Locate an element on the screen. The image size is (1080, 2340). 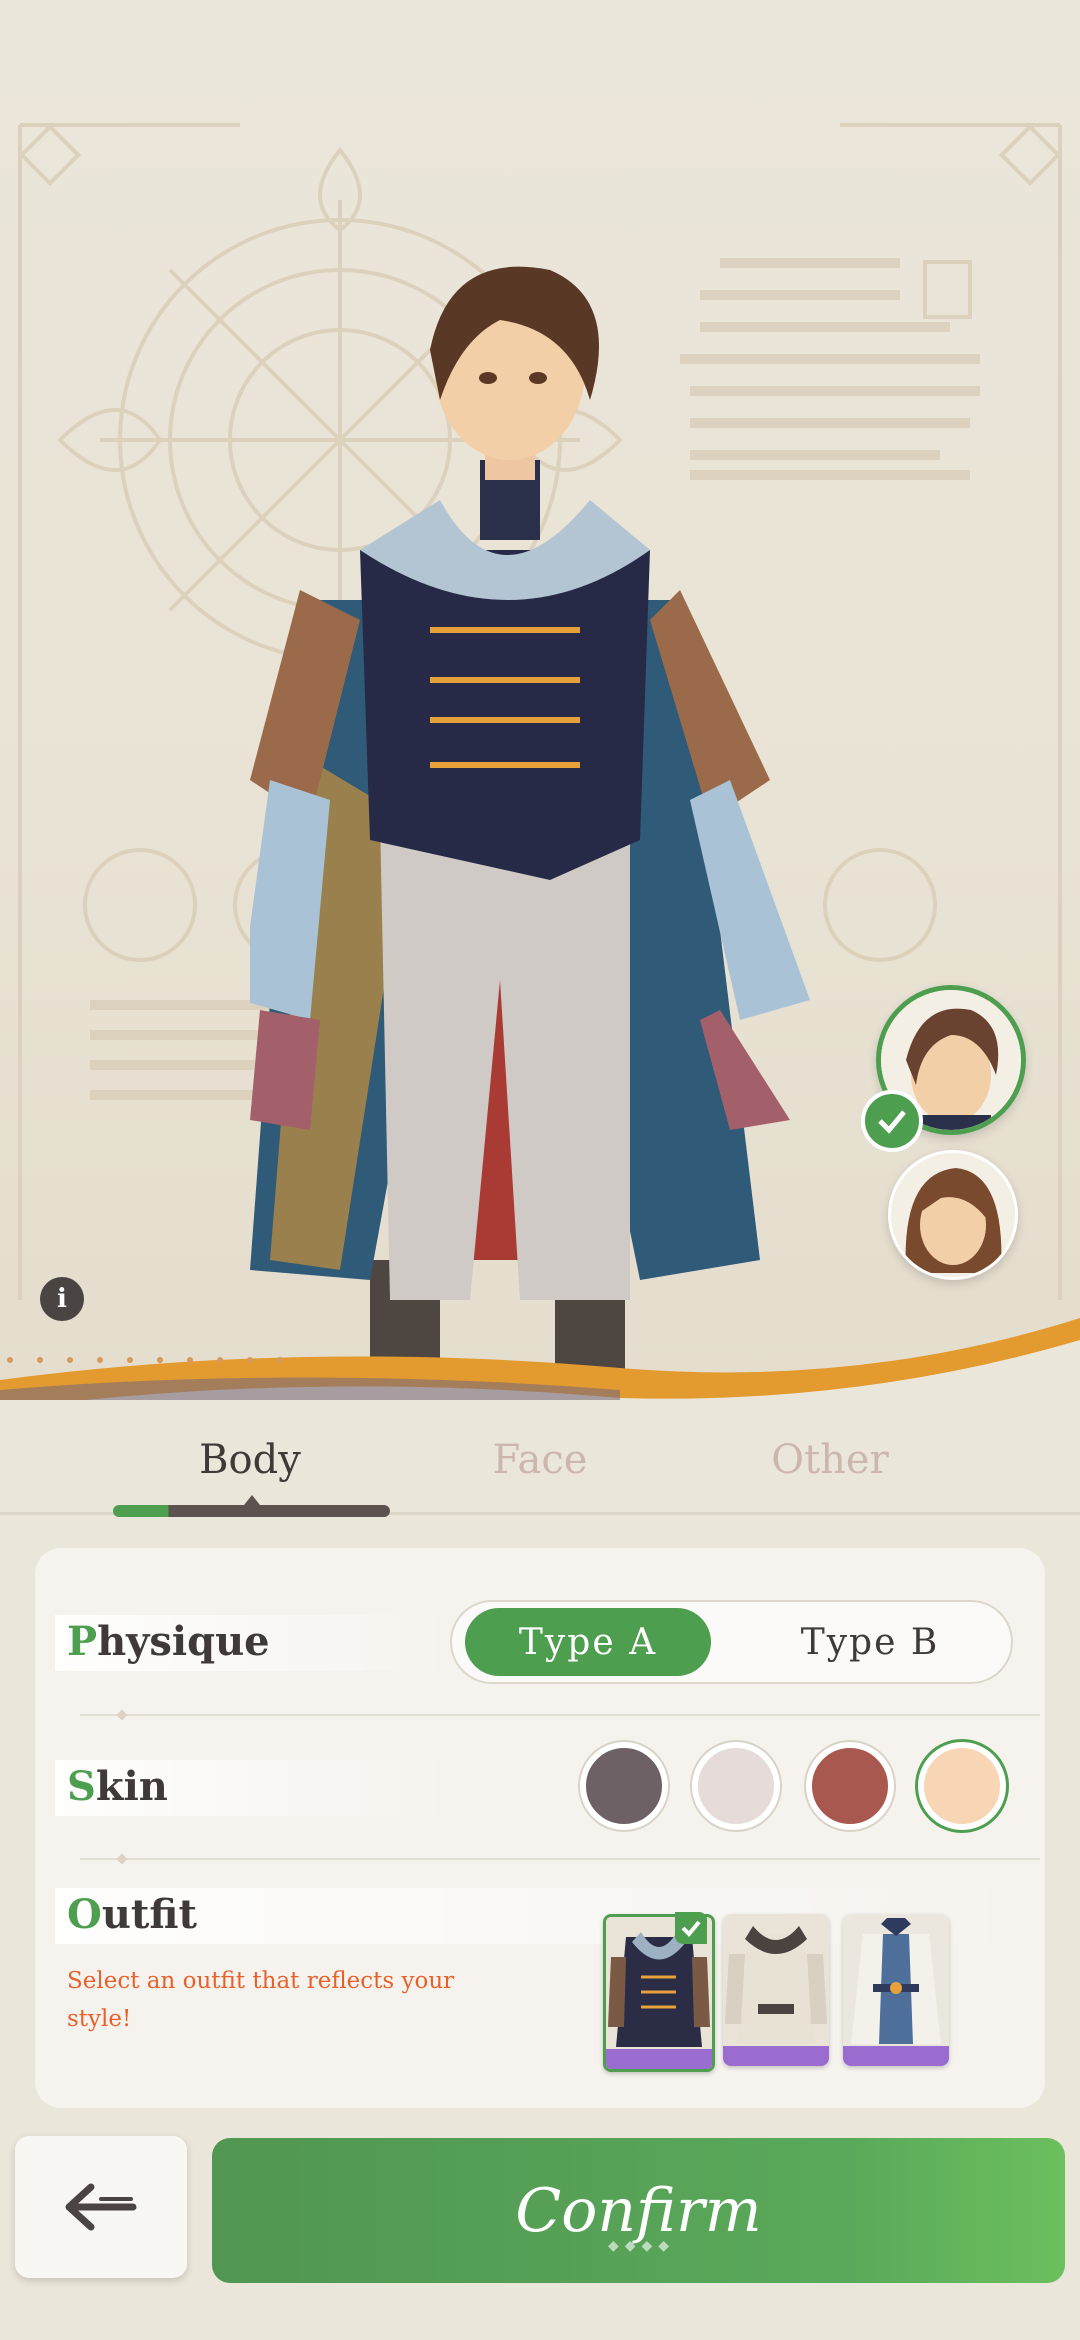
confirm-decoration-dots: ◆◆◆◆ is located at coordinates (642, 2246).